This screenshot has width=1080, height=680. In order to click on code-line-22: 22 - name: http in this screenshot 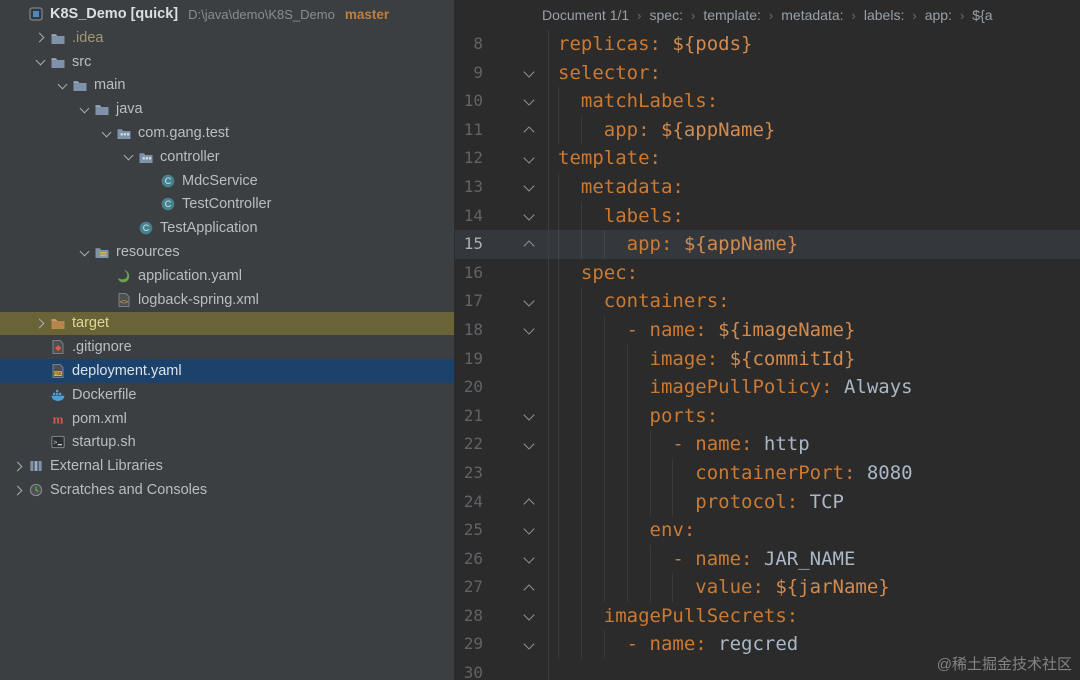, I will do `click(767, 444)`.